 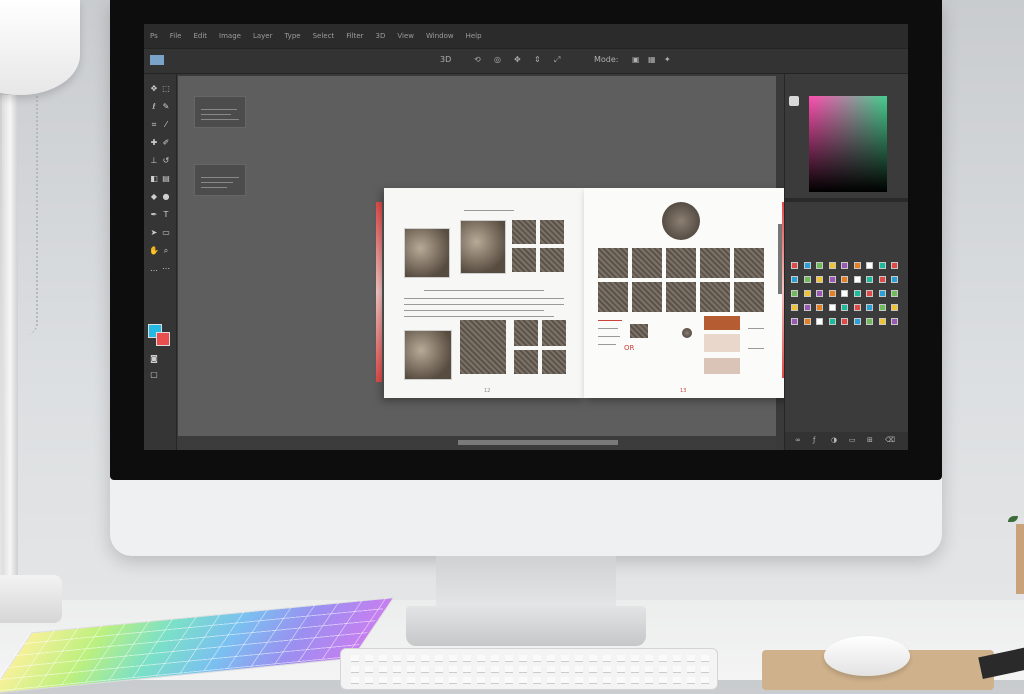 I want to click on type-icon: T, so click(x=166, y=215).